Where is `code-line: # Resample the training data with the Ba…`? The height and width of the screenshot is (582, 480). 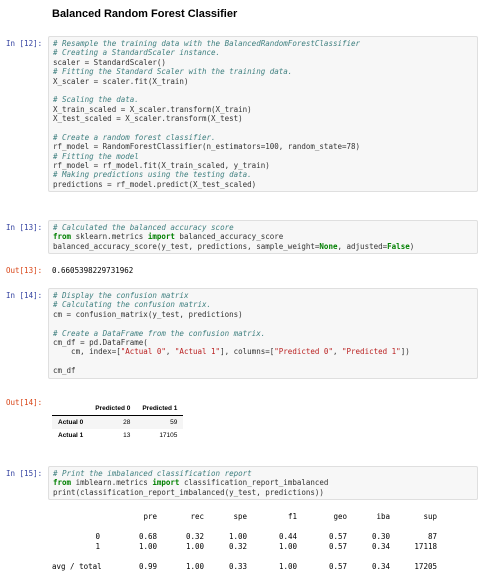 code-line: # Resample the training data with the Ba… is located at coordinates (207, 43).